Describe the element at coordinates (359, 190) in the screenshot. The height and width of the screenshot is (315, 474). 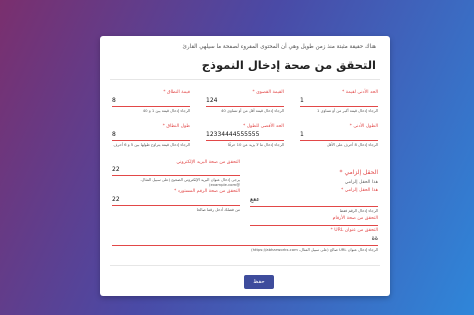
I see `field-sublabel: هذا الحقل إلزامي *` at that location.